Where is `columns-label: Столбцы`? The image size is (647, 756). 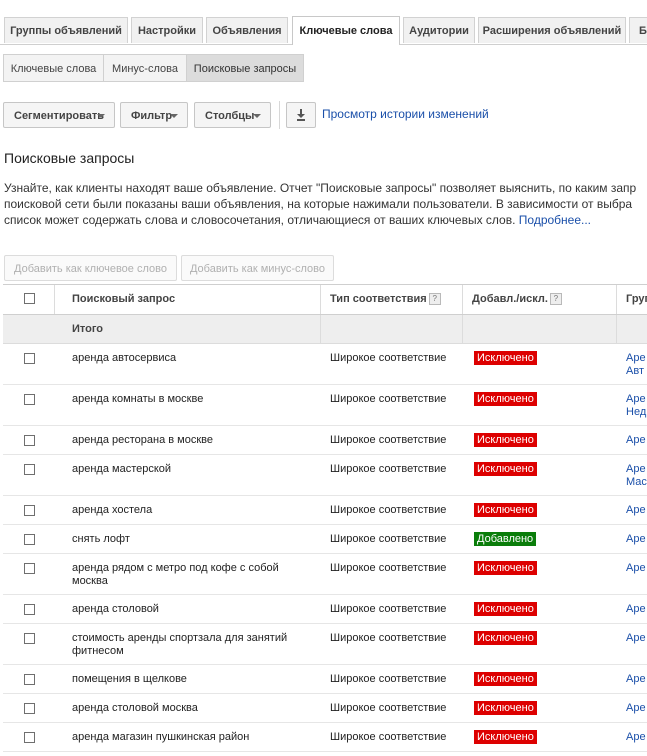
columns-label: Столбцы is located at coordinates (230, 116).